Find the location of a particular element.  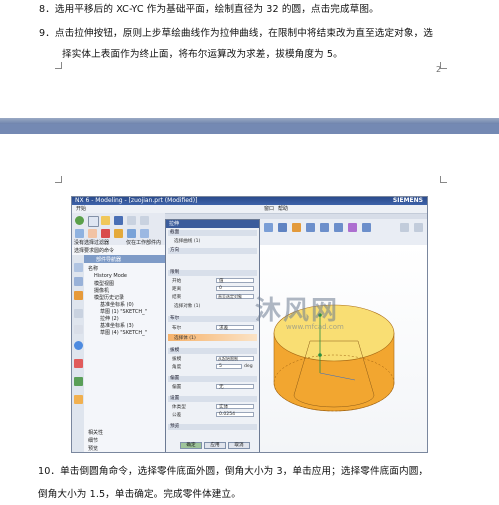

menu-start: 开始 is located at coordinates (81, 209).